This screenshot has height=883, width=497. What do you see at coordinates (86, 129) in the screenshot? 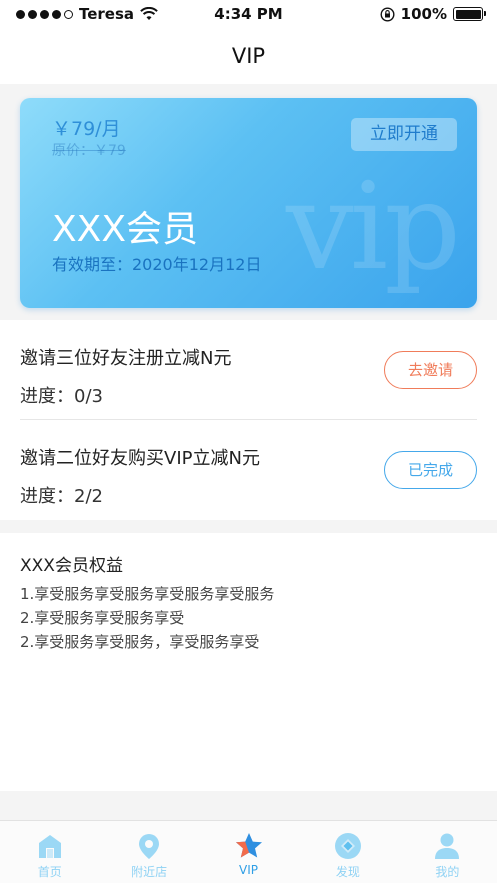
I see `vip-price: ￥79/月` at bounding box center [86, 129].